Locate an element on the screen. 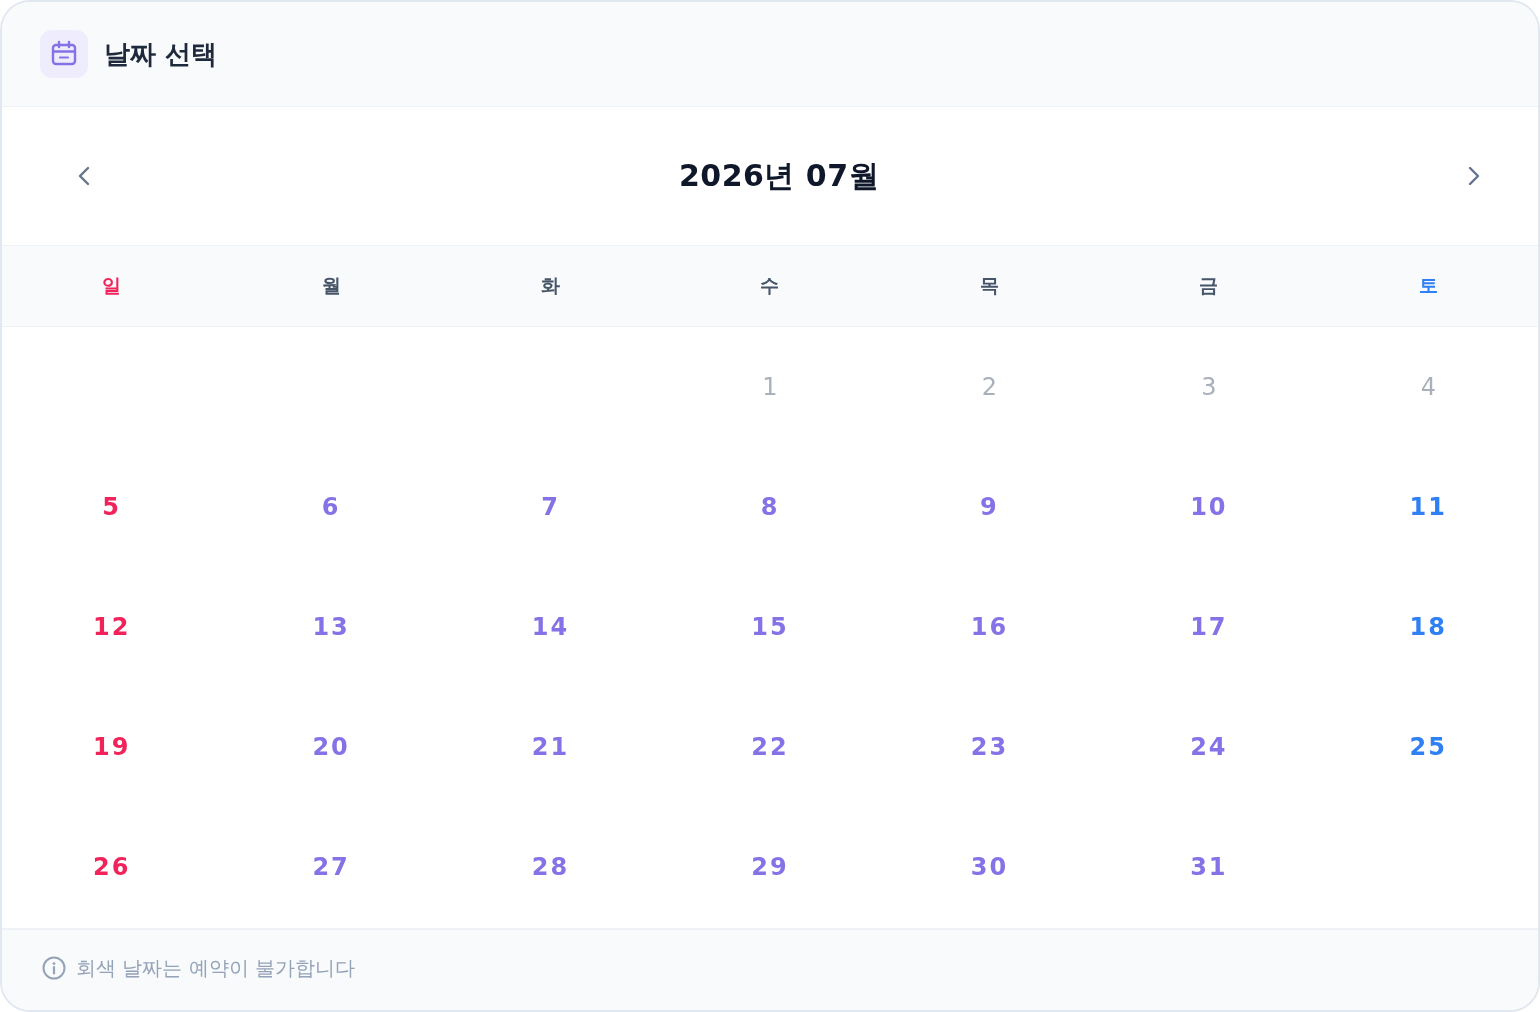  weekday-label: 월 is located at coordinates (331, 285).